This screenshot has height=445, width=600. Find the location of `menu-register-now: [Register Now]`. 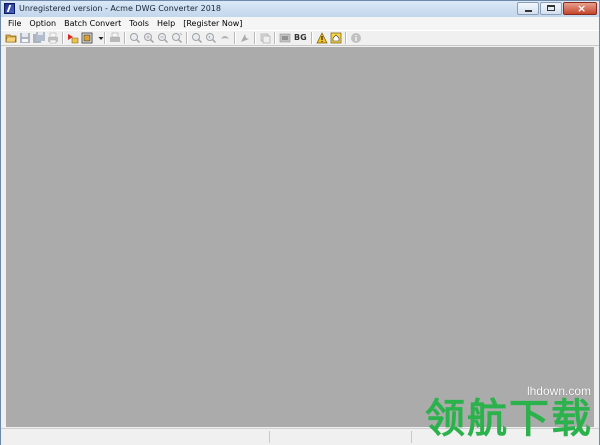

menu-register-now: [Register Now] is located at coordinates (212, 23).